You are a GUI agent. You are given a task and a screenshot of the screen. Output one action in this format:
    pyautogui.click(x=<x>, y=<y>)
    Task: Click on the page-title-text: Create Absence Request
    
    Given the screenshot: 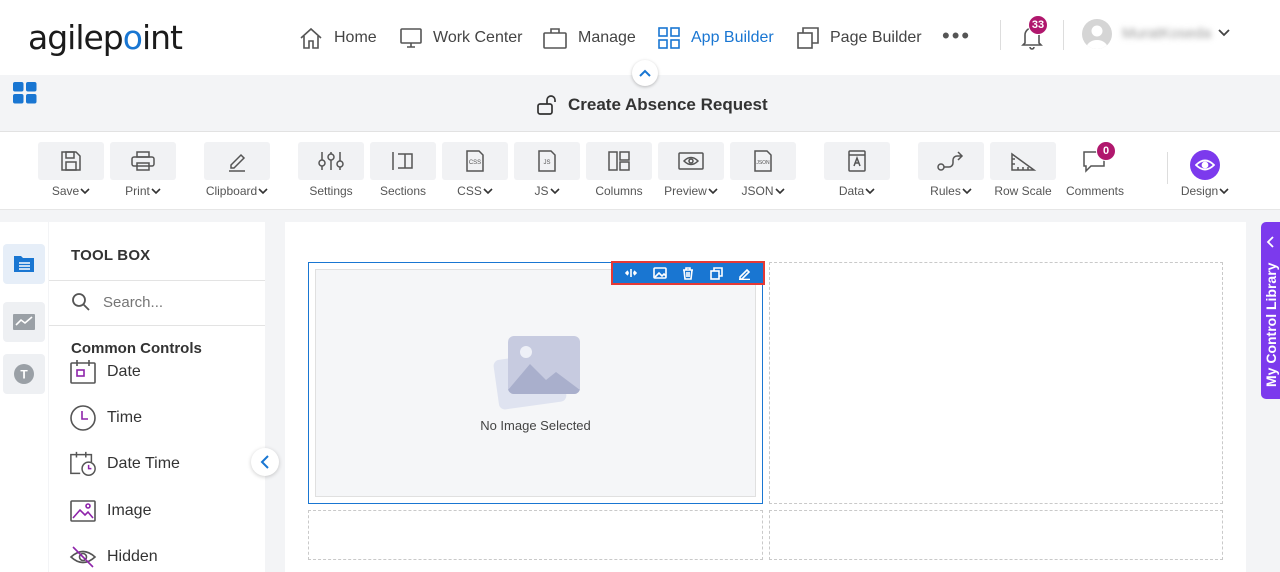 What is the action you would take?
    pyautogui.click(x=668, y=104)
    